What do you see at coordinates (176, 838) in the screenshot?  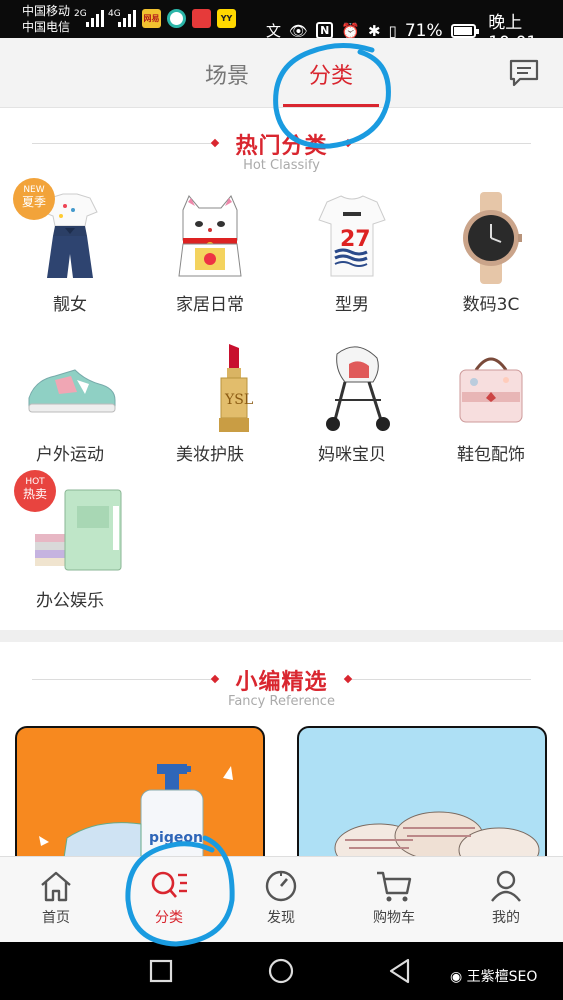 I see `svg-text: pigeon` at bounding box center [176, 838].